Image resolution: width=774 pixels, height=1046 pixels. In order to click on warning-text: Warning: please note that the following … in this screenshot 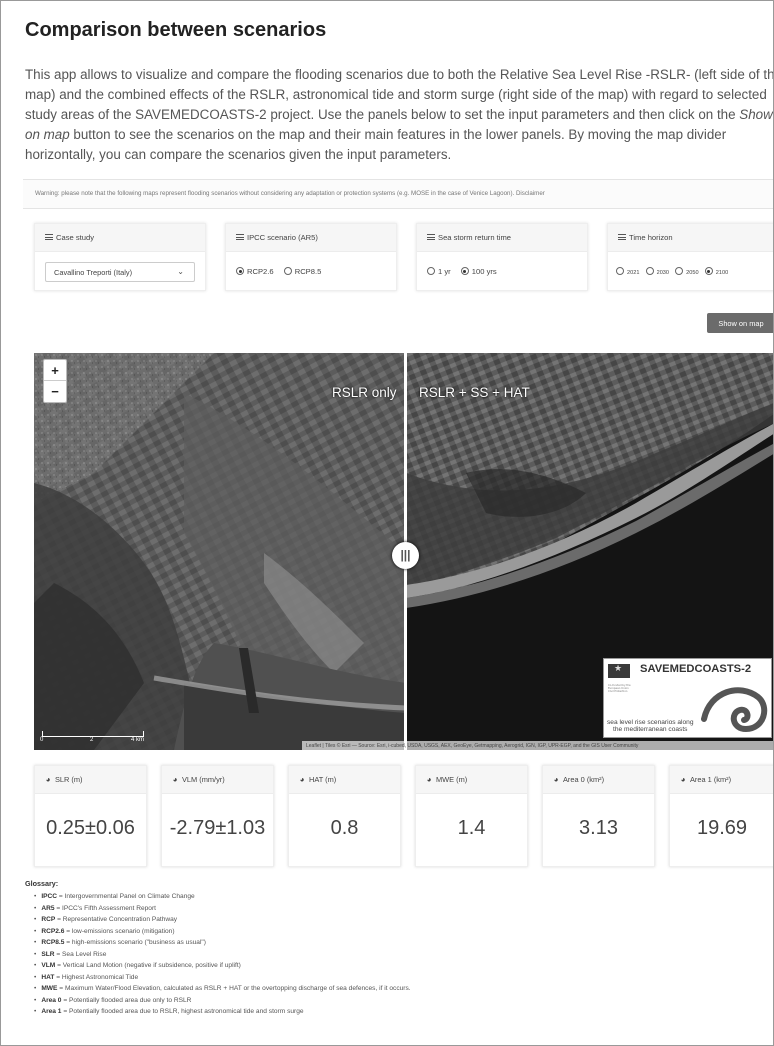, I will do `click(290, 193)`.